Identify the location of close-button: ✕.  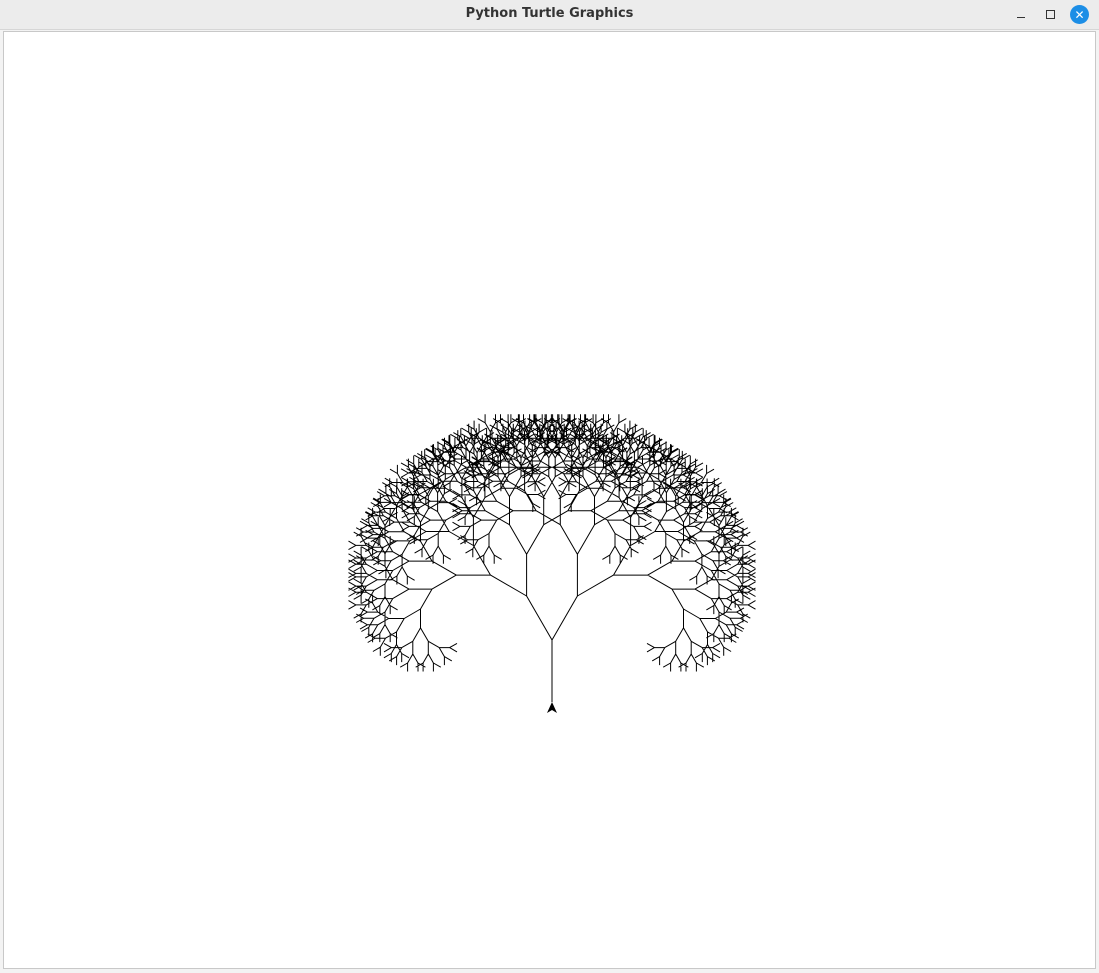
(1079, 14).